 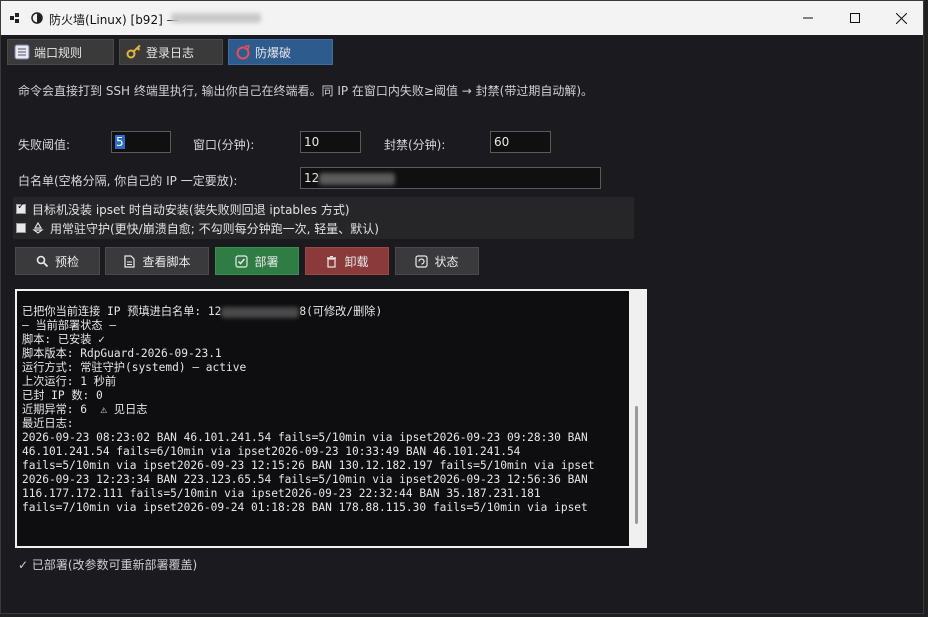 I want to click on console-scrollbar, so click(x=637, y=418).